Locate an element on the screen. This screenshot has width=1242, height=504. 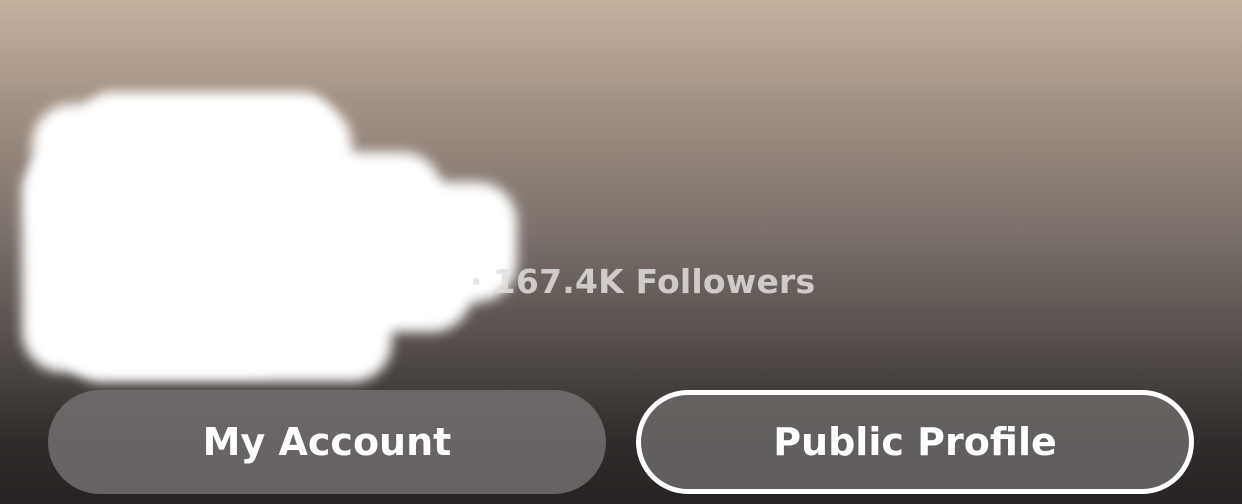
my-account-label: My Account is located at coordinates (327, 442).